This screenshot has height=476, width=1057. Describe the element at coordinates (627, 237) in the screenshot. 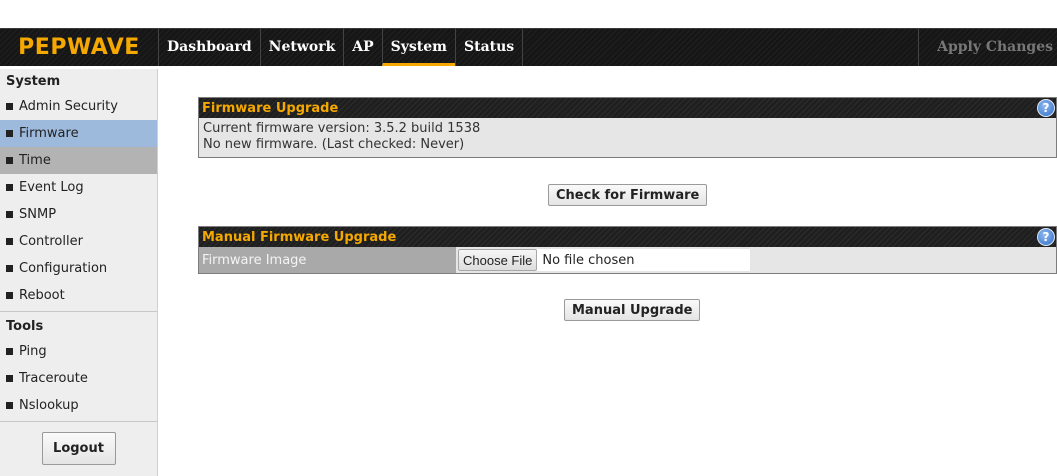

I see `manual-firmware-upgrade-header: Manual Firmware Upgrade ?` at that location.